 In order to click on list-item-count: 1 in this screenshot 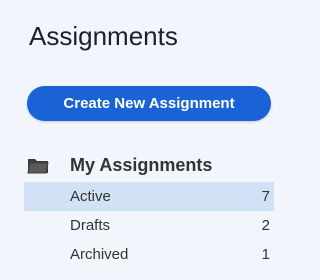, I will do `click(265, 254)`.